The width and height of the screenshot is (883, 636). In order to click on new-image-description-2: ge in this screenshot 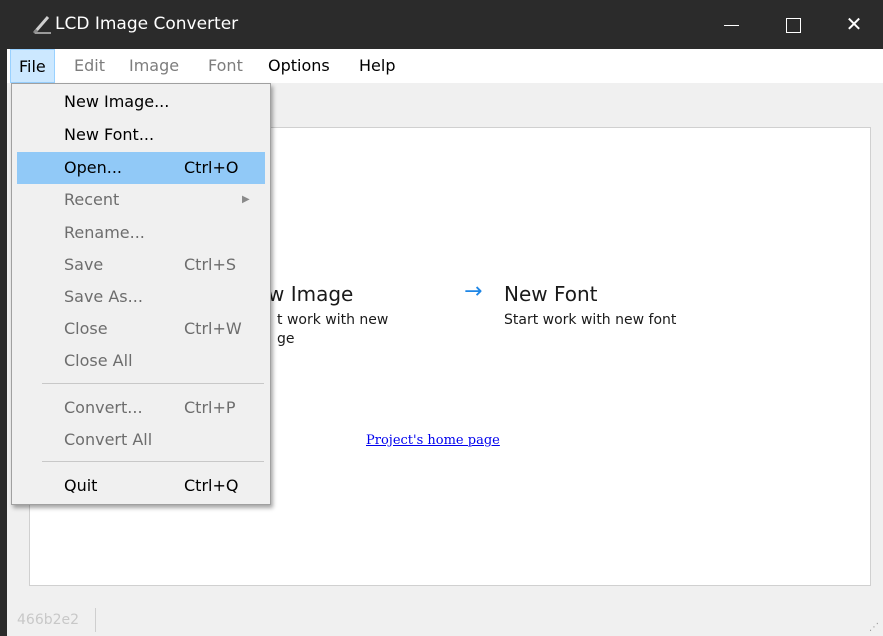, I will do `click(286, 339)`.